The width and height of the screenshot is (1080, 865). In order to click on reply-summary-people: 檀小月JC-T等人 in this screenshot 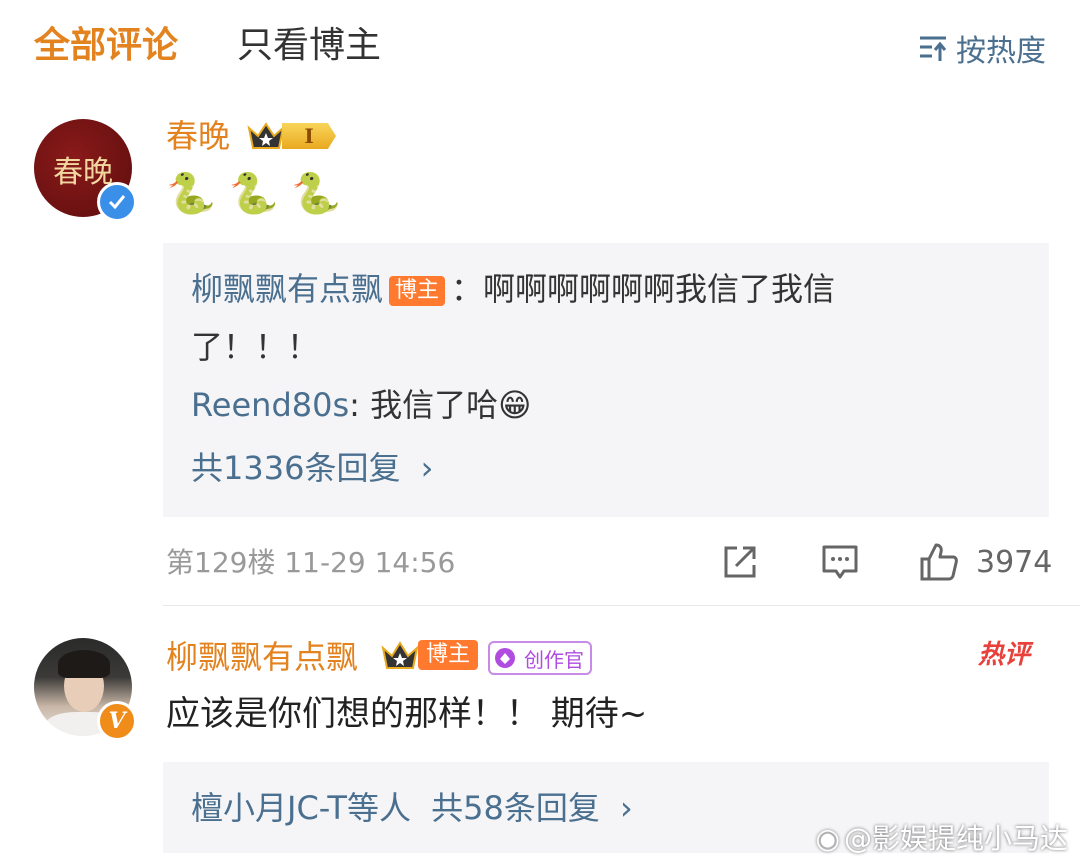, I will do `click(301, 808)`.